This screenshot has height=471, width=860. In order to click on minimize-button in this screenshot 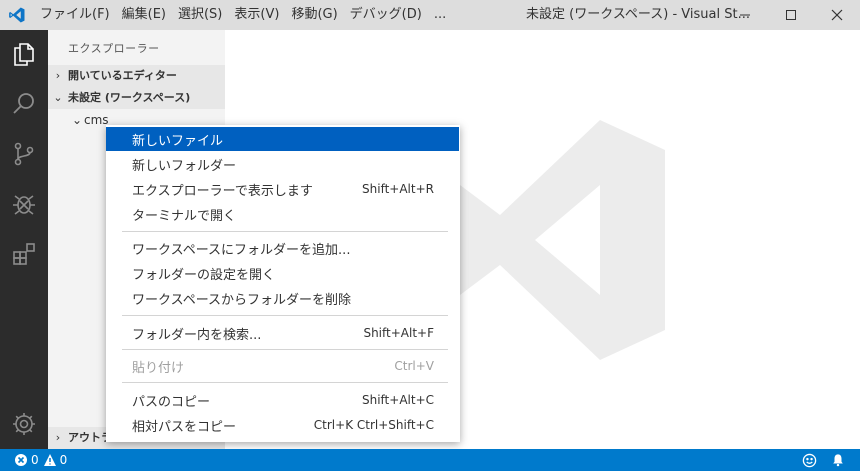, I will do `click(745, 15)`.